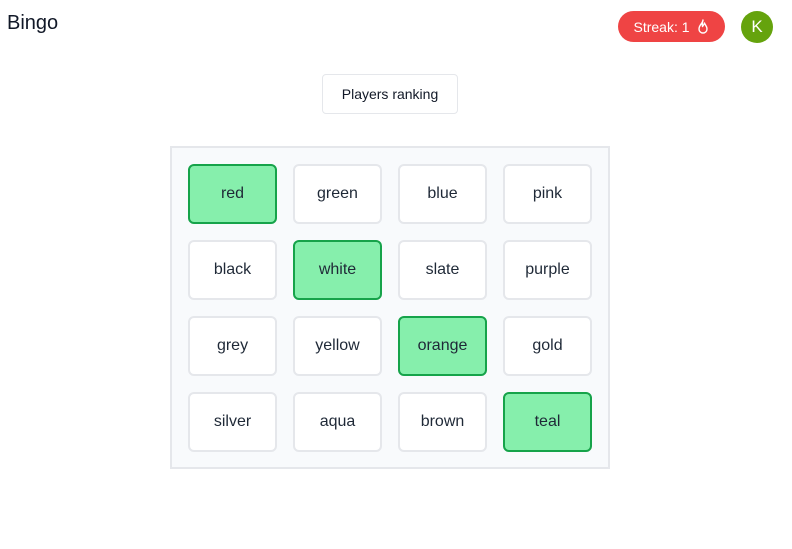  What do you see at coordinates (232, 194) in the screenshot?
I see `bingo-cell-red: red` at bounding box center [232, 194].